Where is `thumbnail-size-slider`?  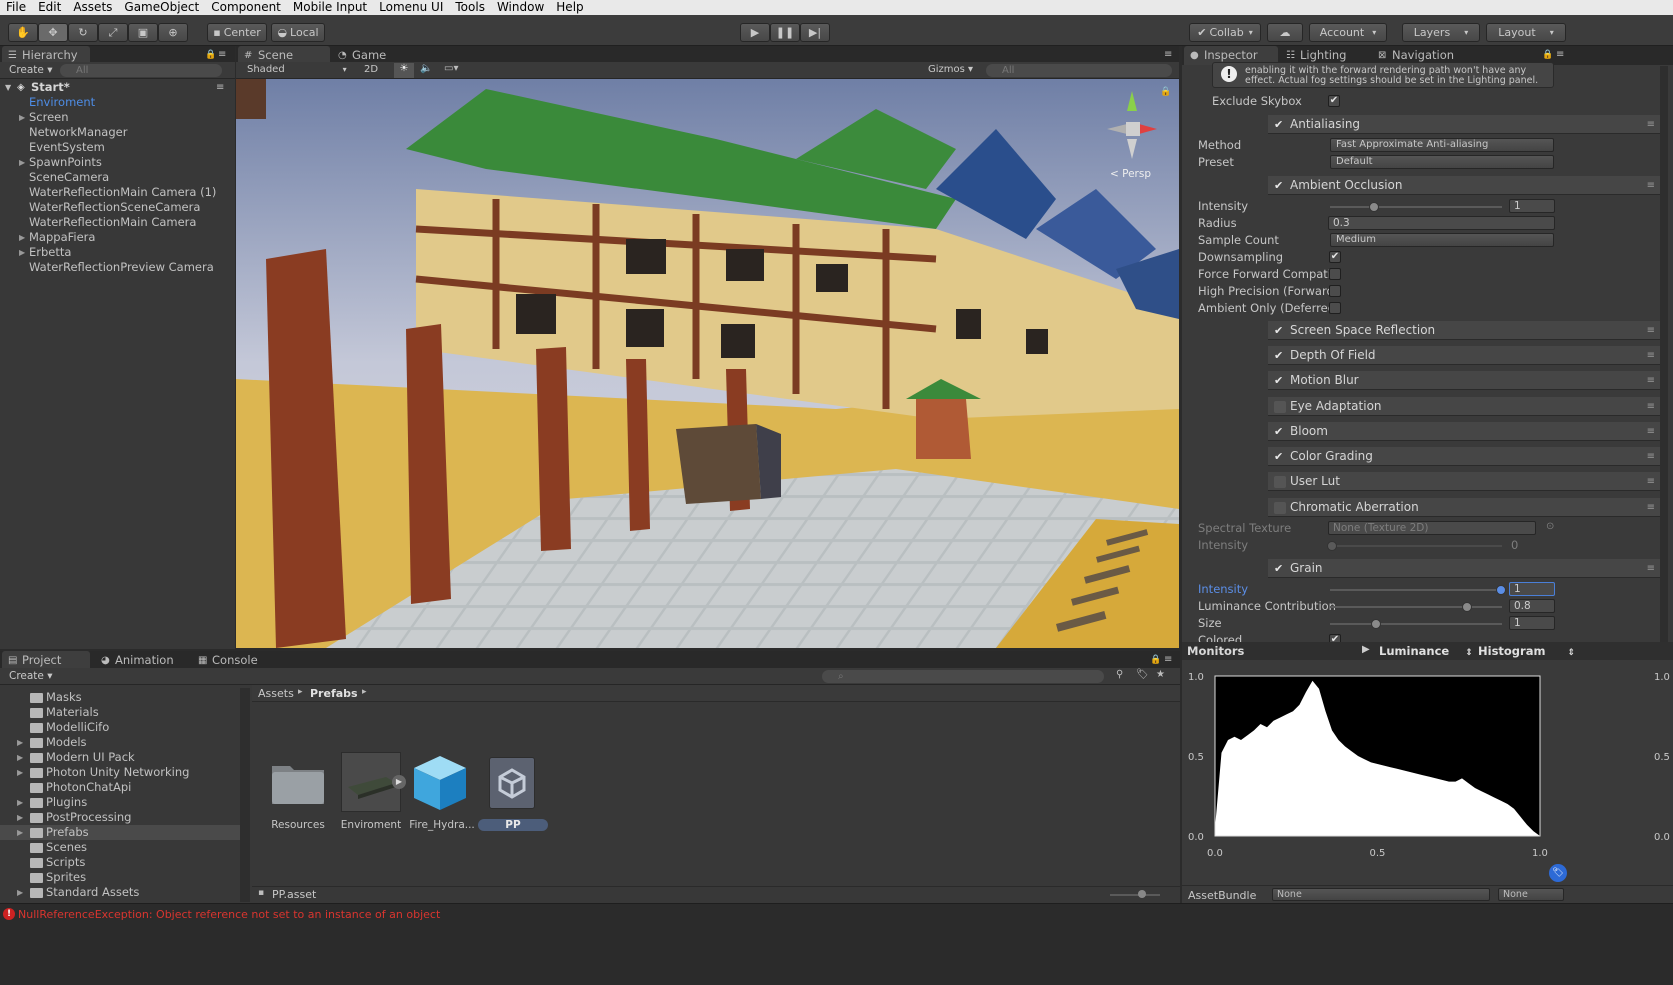 thumbnail-size-slider is located at coordinates (1135, 895).